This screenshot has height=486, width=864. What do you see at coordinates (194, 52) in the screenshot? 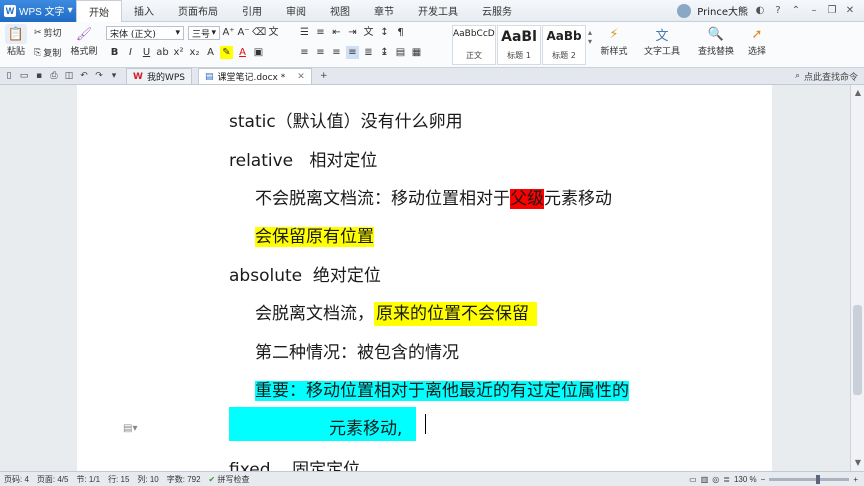
I see `subscript-icon: x₂` at bounding box center [194, 52].